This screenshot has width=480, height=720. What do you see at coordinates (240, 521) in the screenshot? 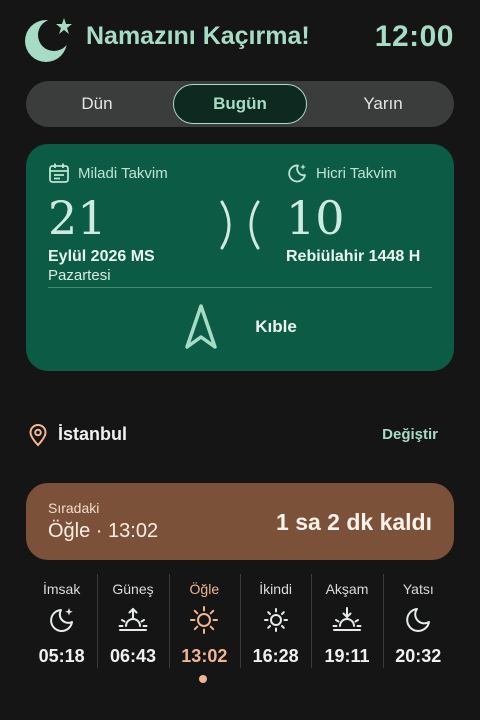
I see `next-prayer-card: Sıradaki Öğle · 13:02 1 sa 2 dk kaldı` at bounding box center [240, 521].